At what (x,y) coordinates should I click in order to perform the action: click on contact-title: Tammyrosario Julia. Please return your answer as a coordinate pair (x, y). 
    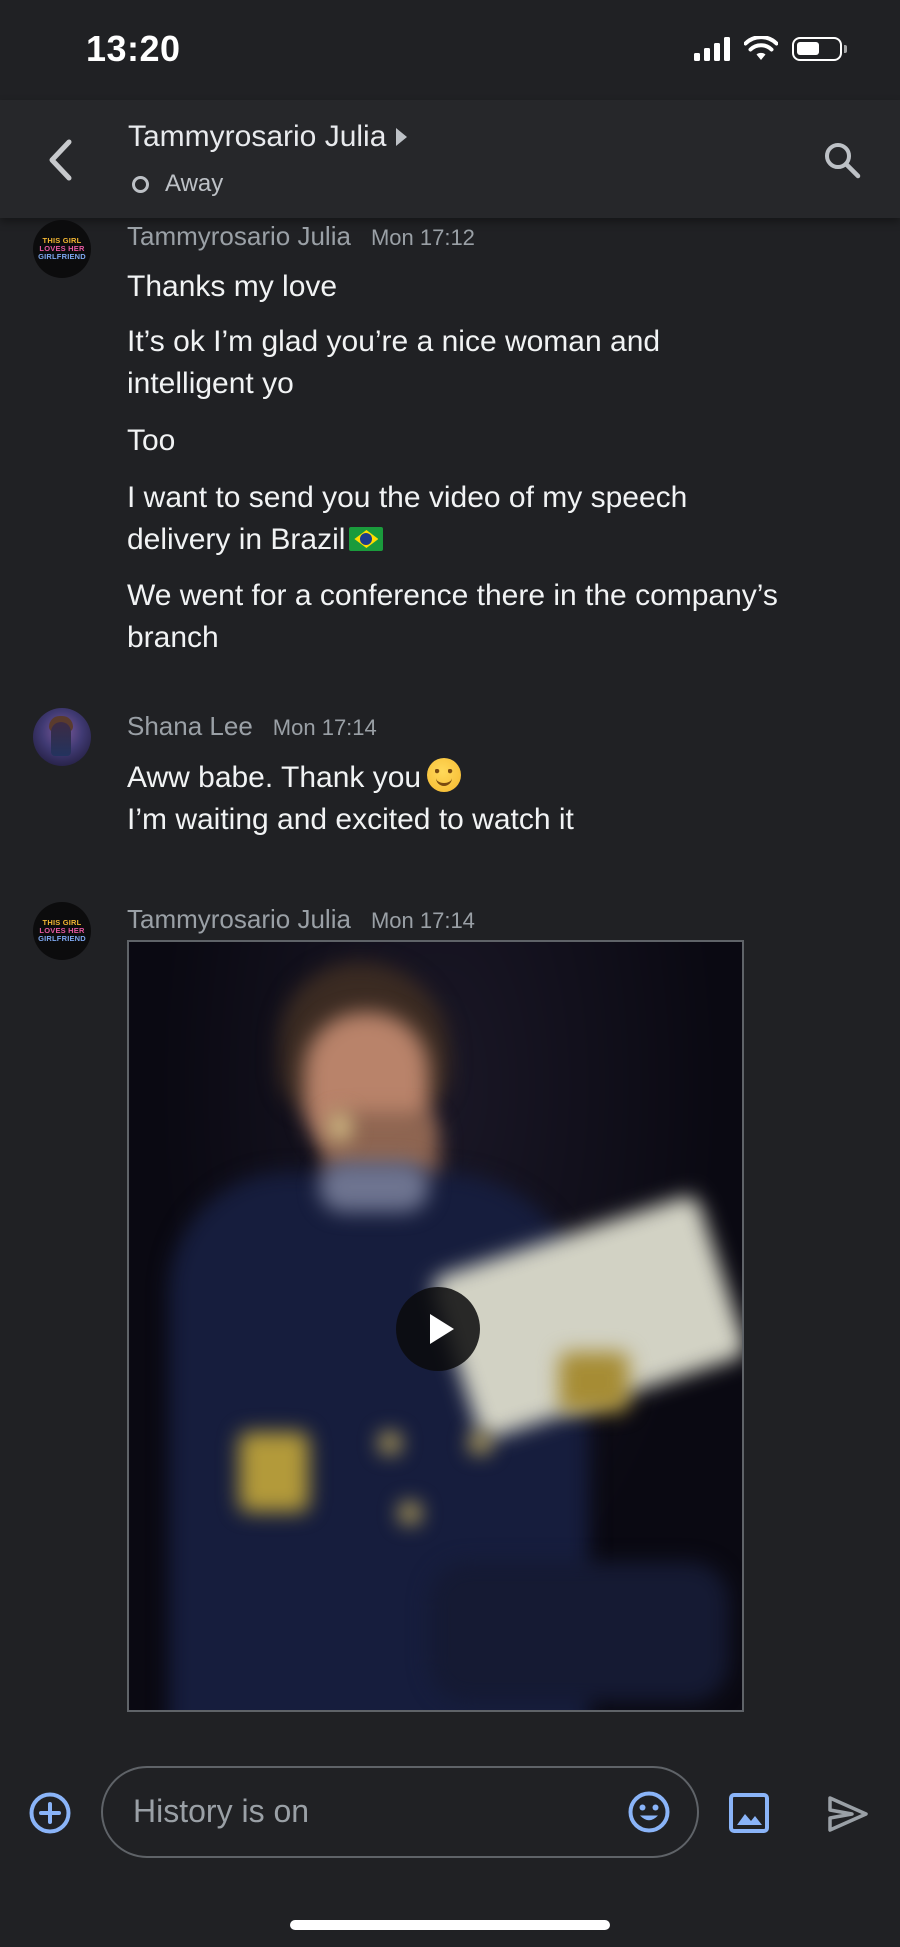
    Looking at the image, I should click on (268, 137).